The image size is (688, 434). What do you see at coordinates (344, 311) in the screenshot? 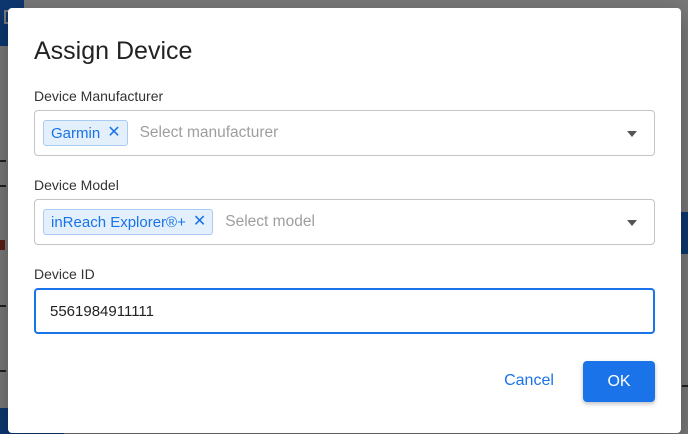
I see `device-id-input: 5561984911111` at bounding box center [344, 311].